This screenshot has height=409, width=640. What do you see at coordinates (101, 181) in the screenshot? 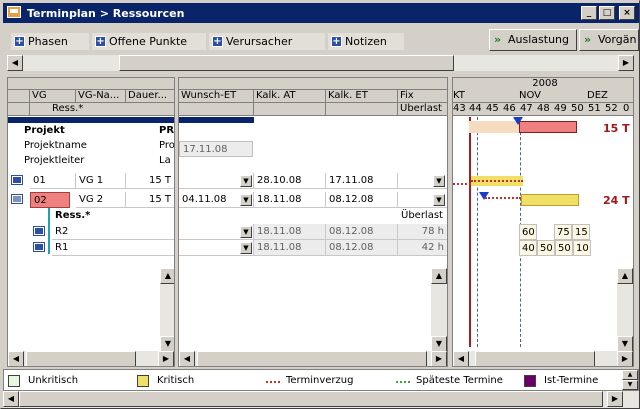
I see `vg-name-cell: VG 1` at bounding box center [101, 181].